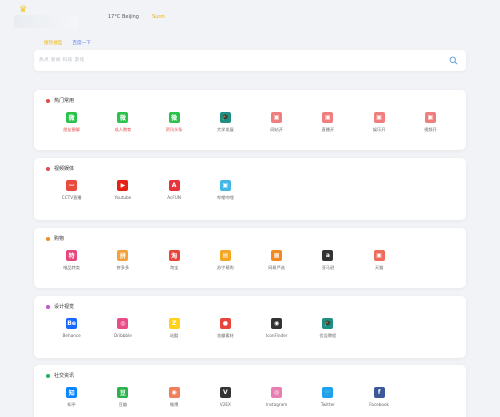 The image size is (500, 417). I want to click on facebook-icon: f, so click(379, 392).